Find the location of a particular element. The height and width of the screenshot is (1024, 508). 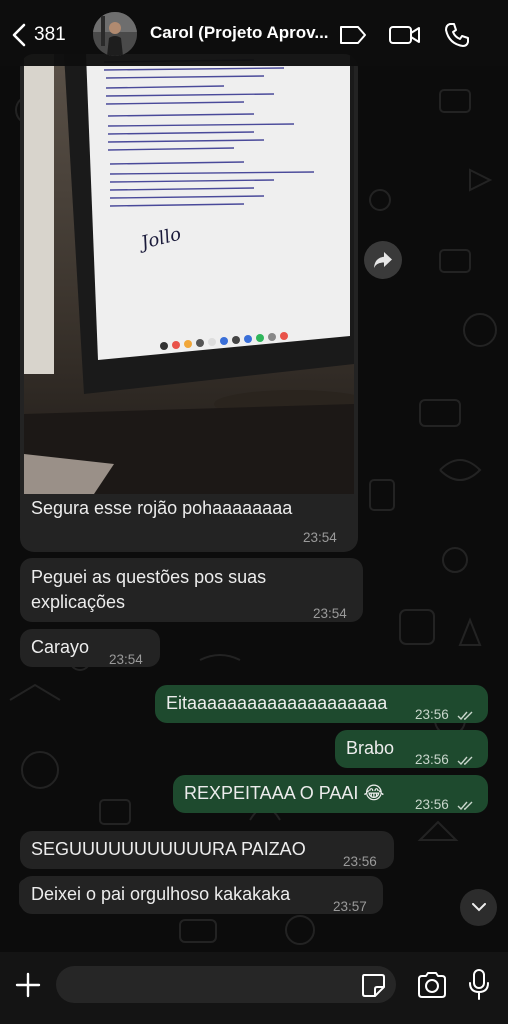

sticker-button is located at coordinates (373, 985).